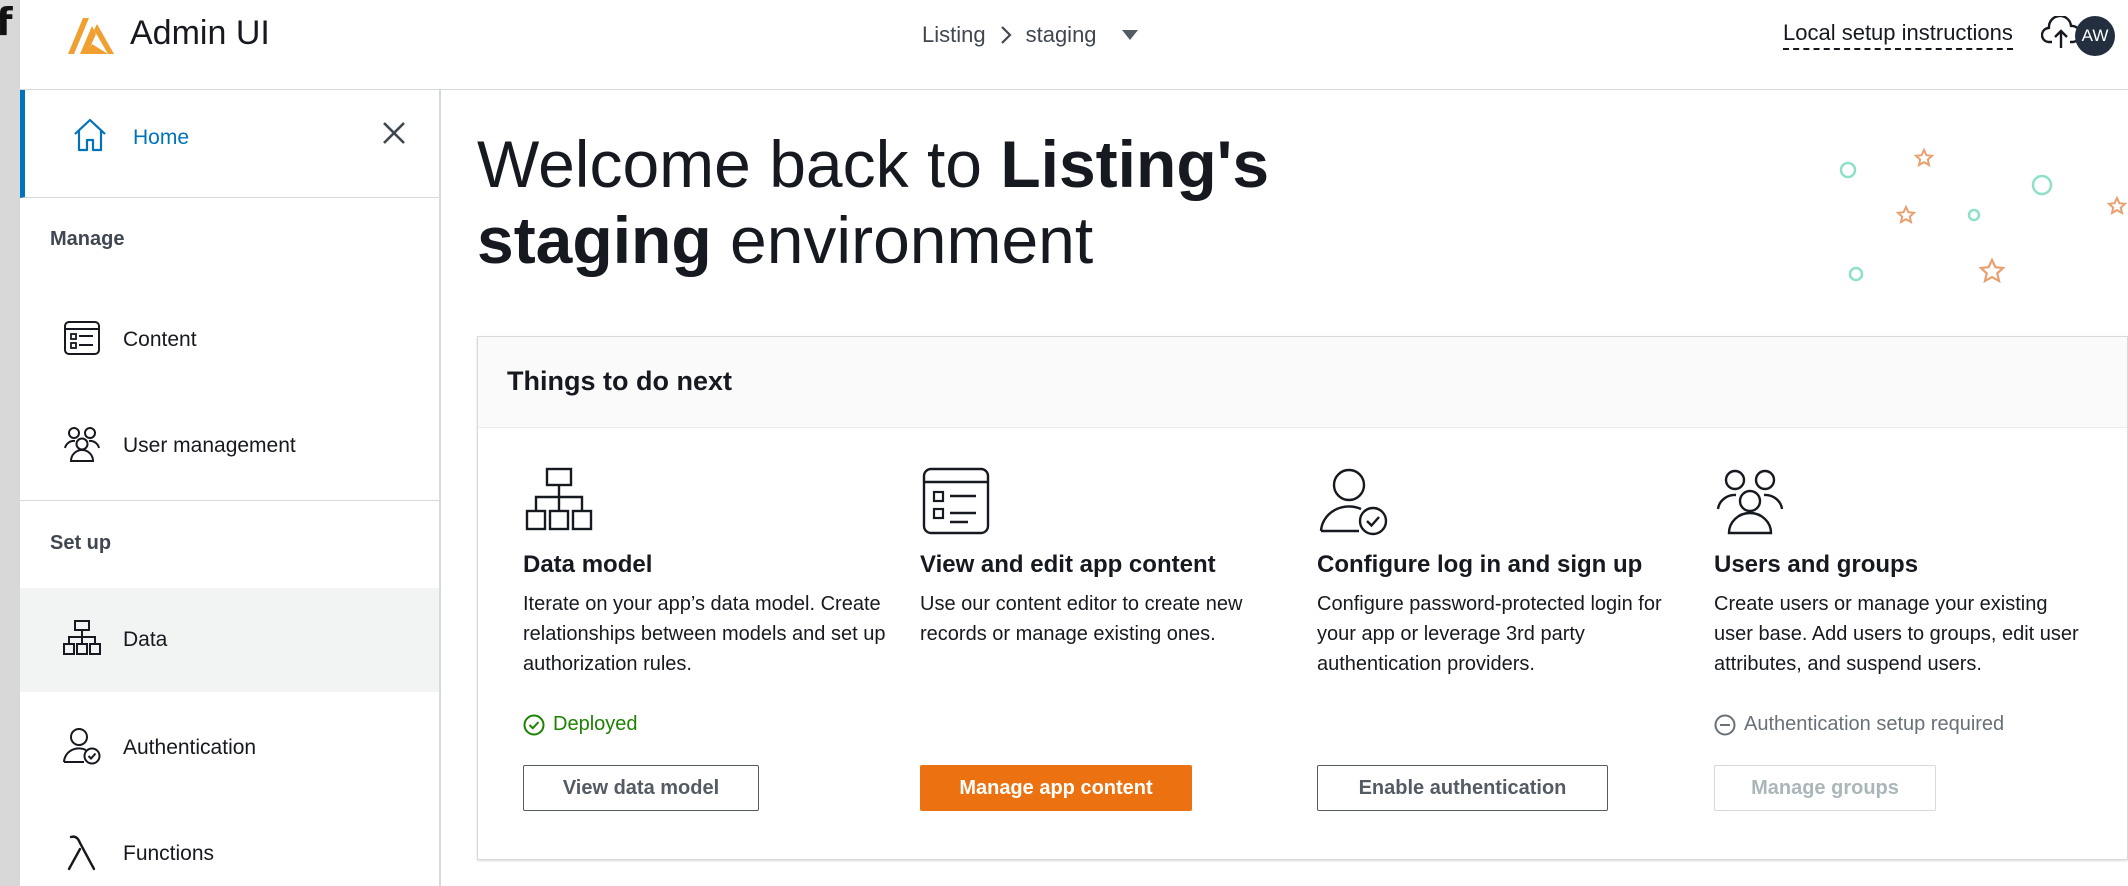 This screenshot has width=2128, height=886. I want to click on sidebar-item-data: Data, so click(229, 640).